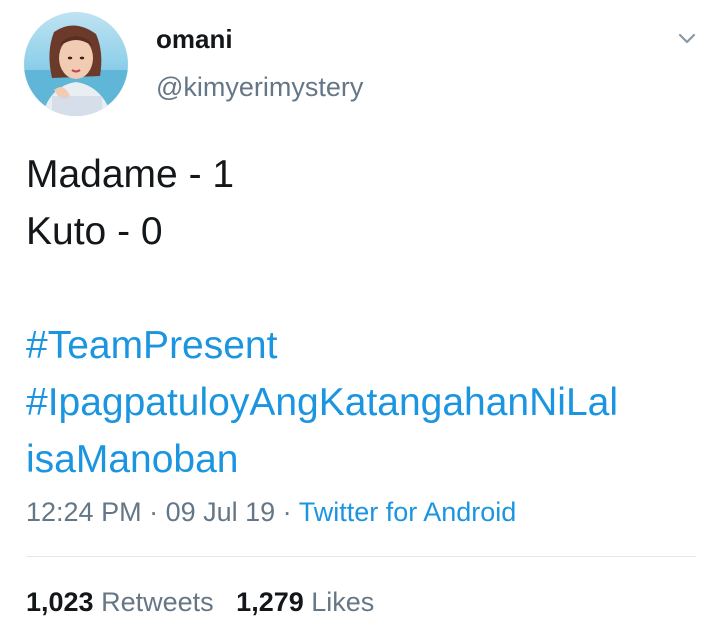  What do you see at coordinates (343, 602) in the screenshot?
I see `likes-label: Likes` at bounding box center [343, 602].